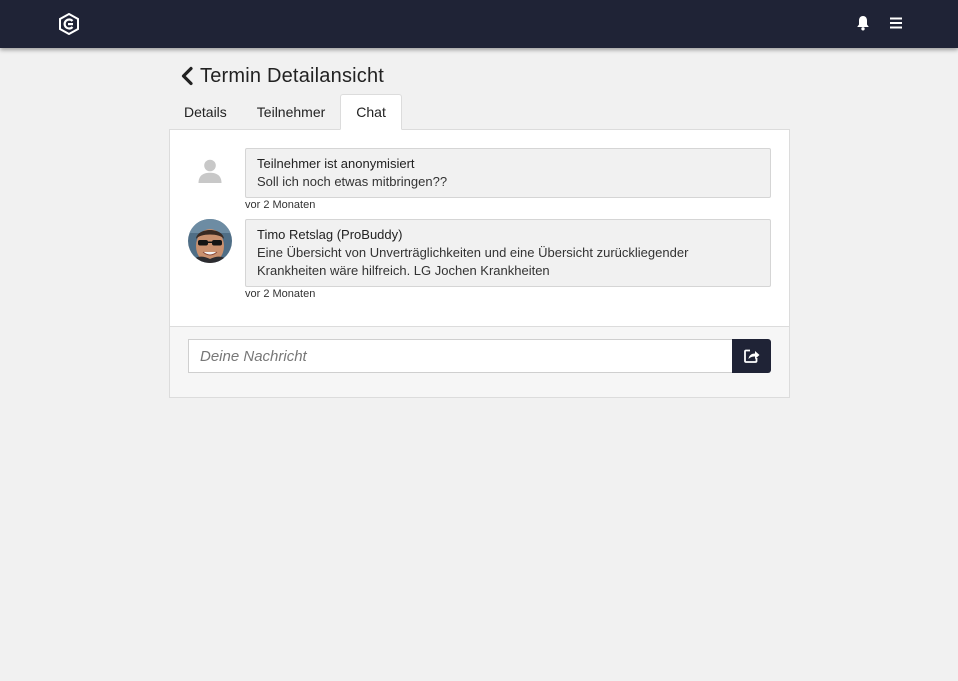 The height and width of the screenshot is (681, 958). What do you see at coordinates (863, 23) in the screenshot?
I see `bell-icon` at bounding box center [863, 23].